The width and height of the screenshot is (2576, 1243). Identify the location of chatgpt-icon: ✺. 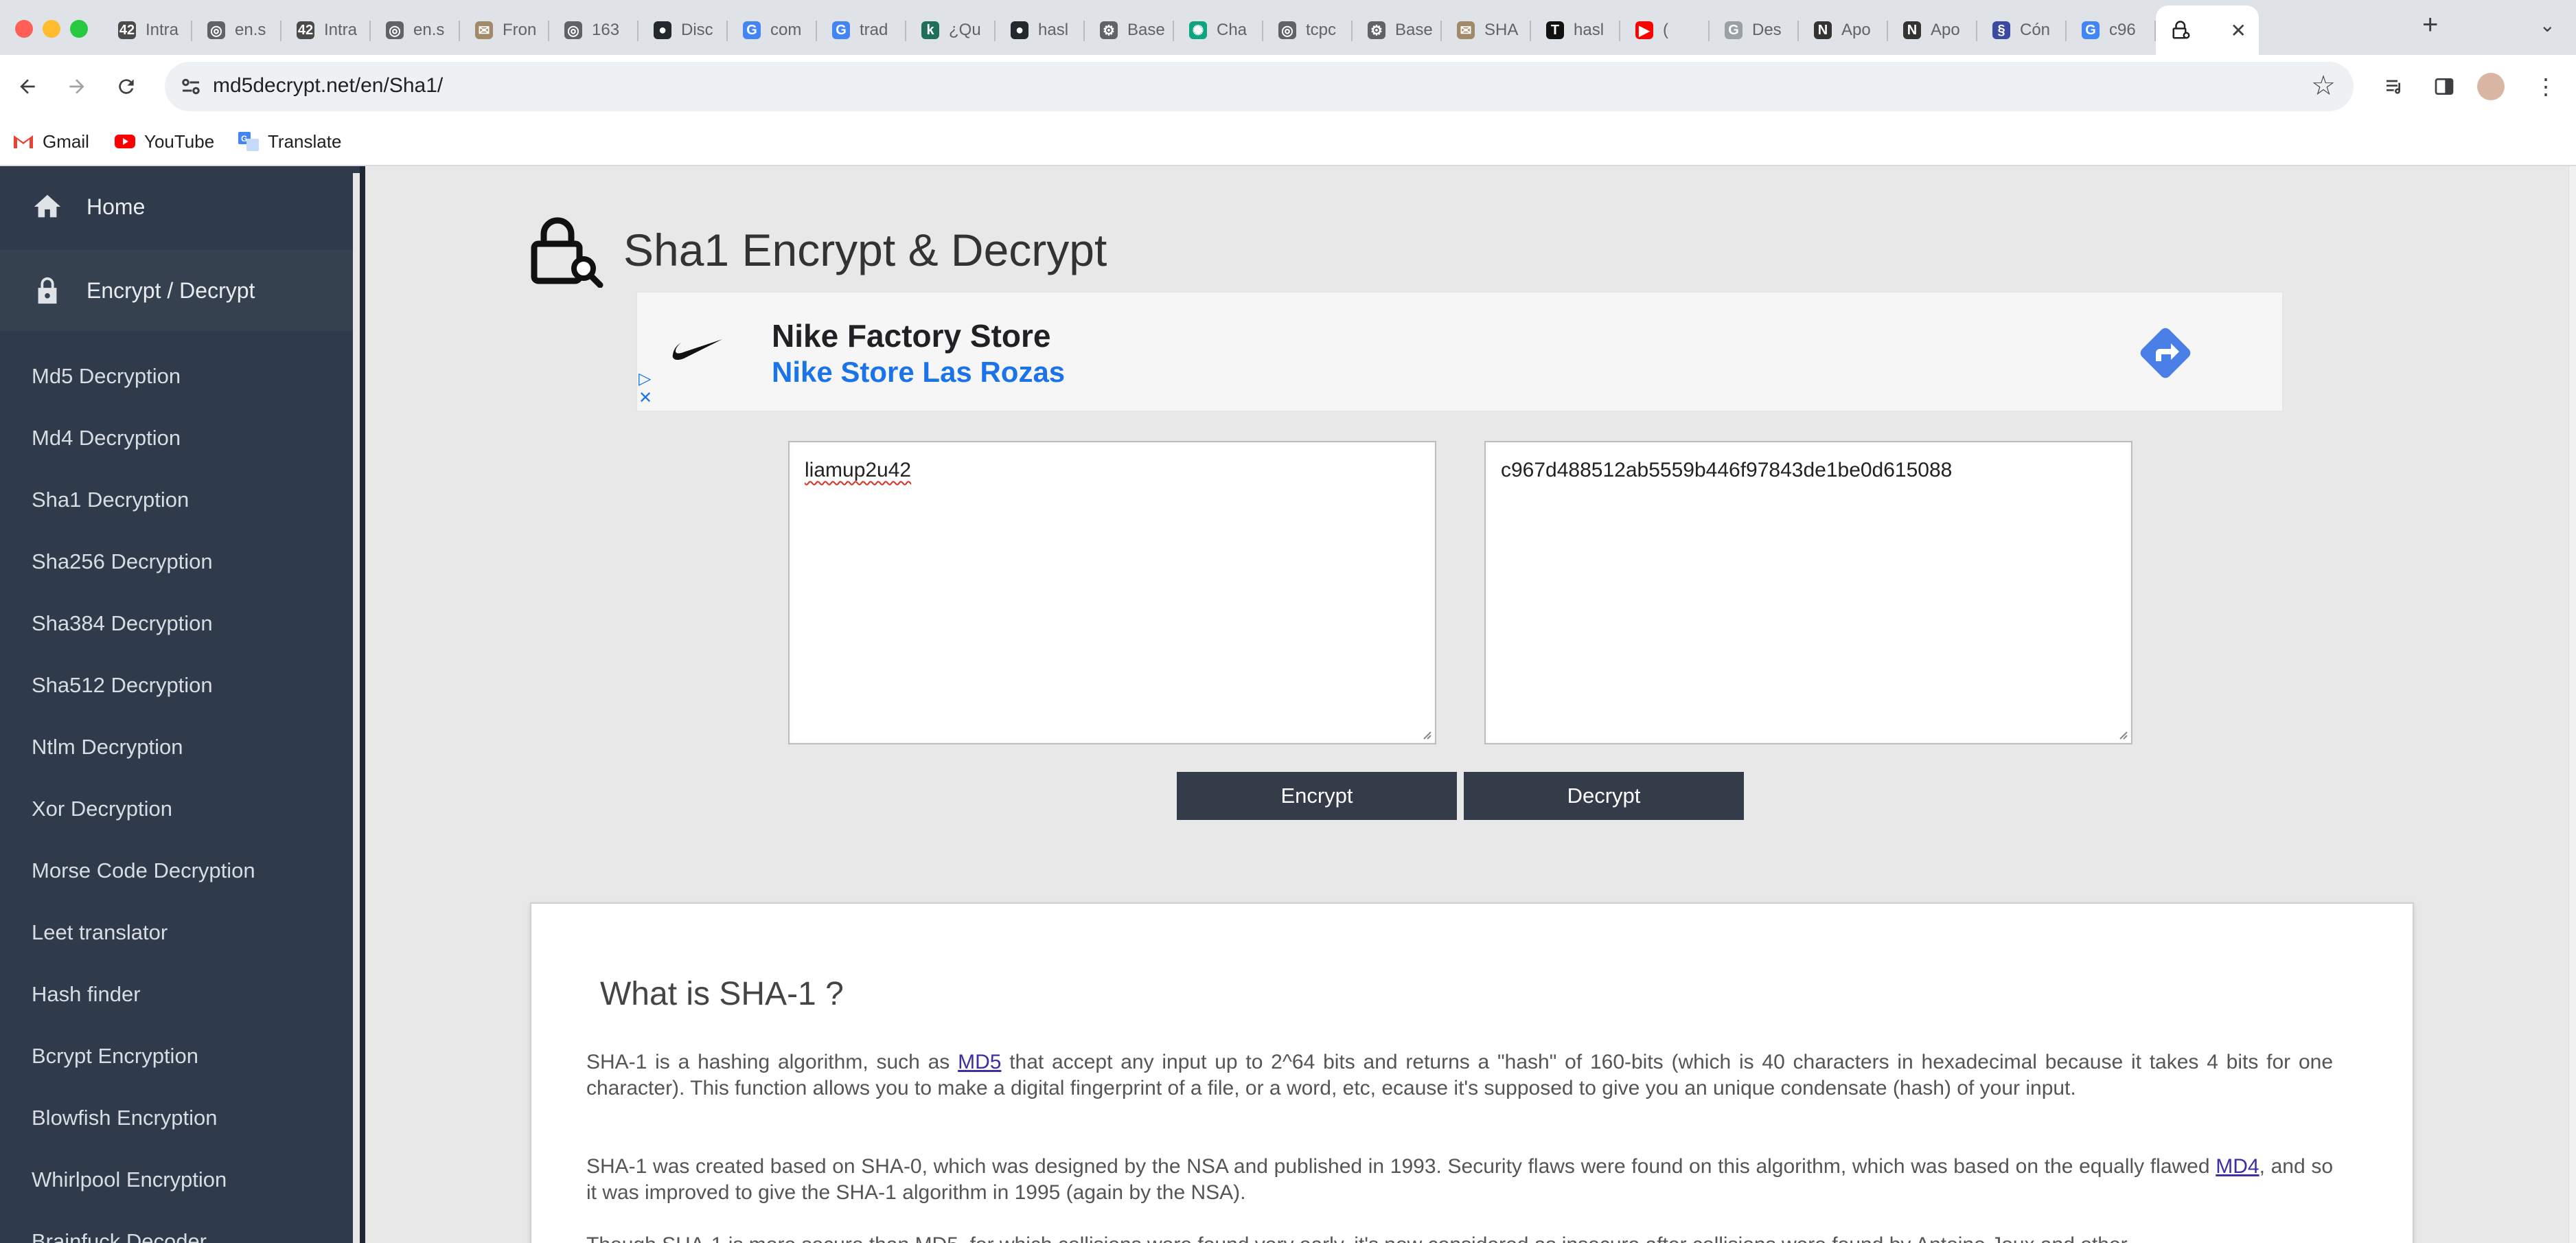
(1198, 30).